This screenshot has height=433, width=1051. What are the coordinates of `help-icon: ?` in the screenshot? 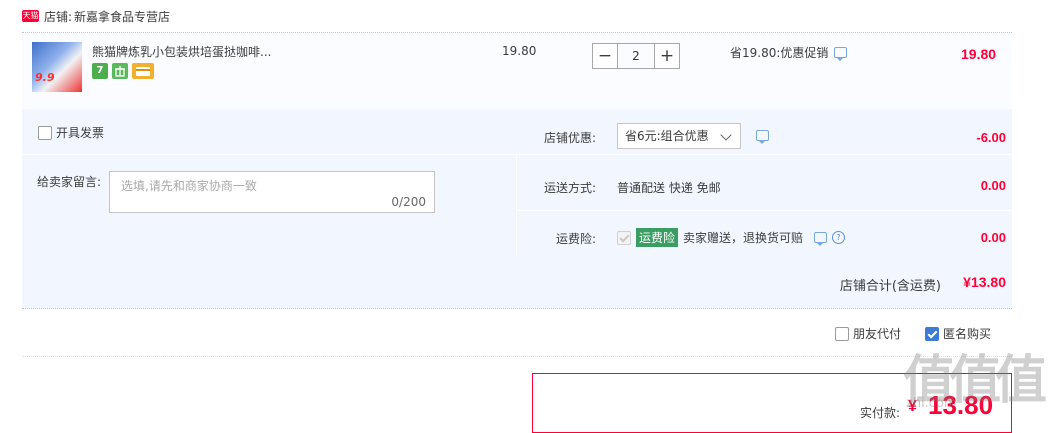 It's located at (839, 237).